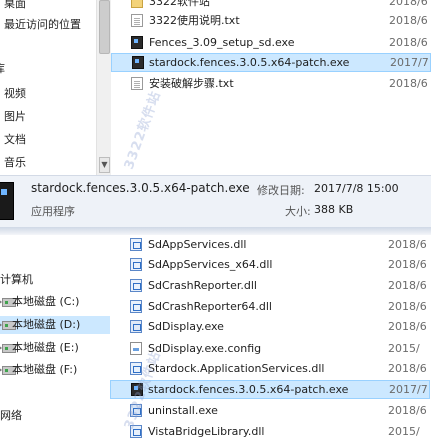  I want to click on details-type-label: 应用程序, so click(53, 211).